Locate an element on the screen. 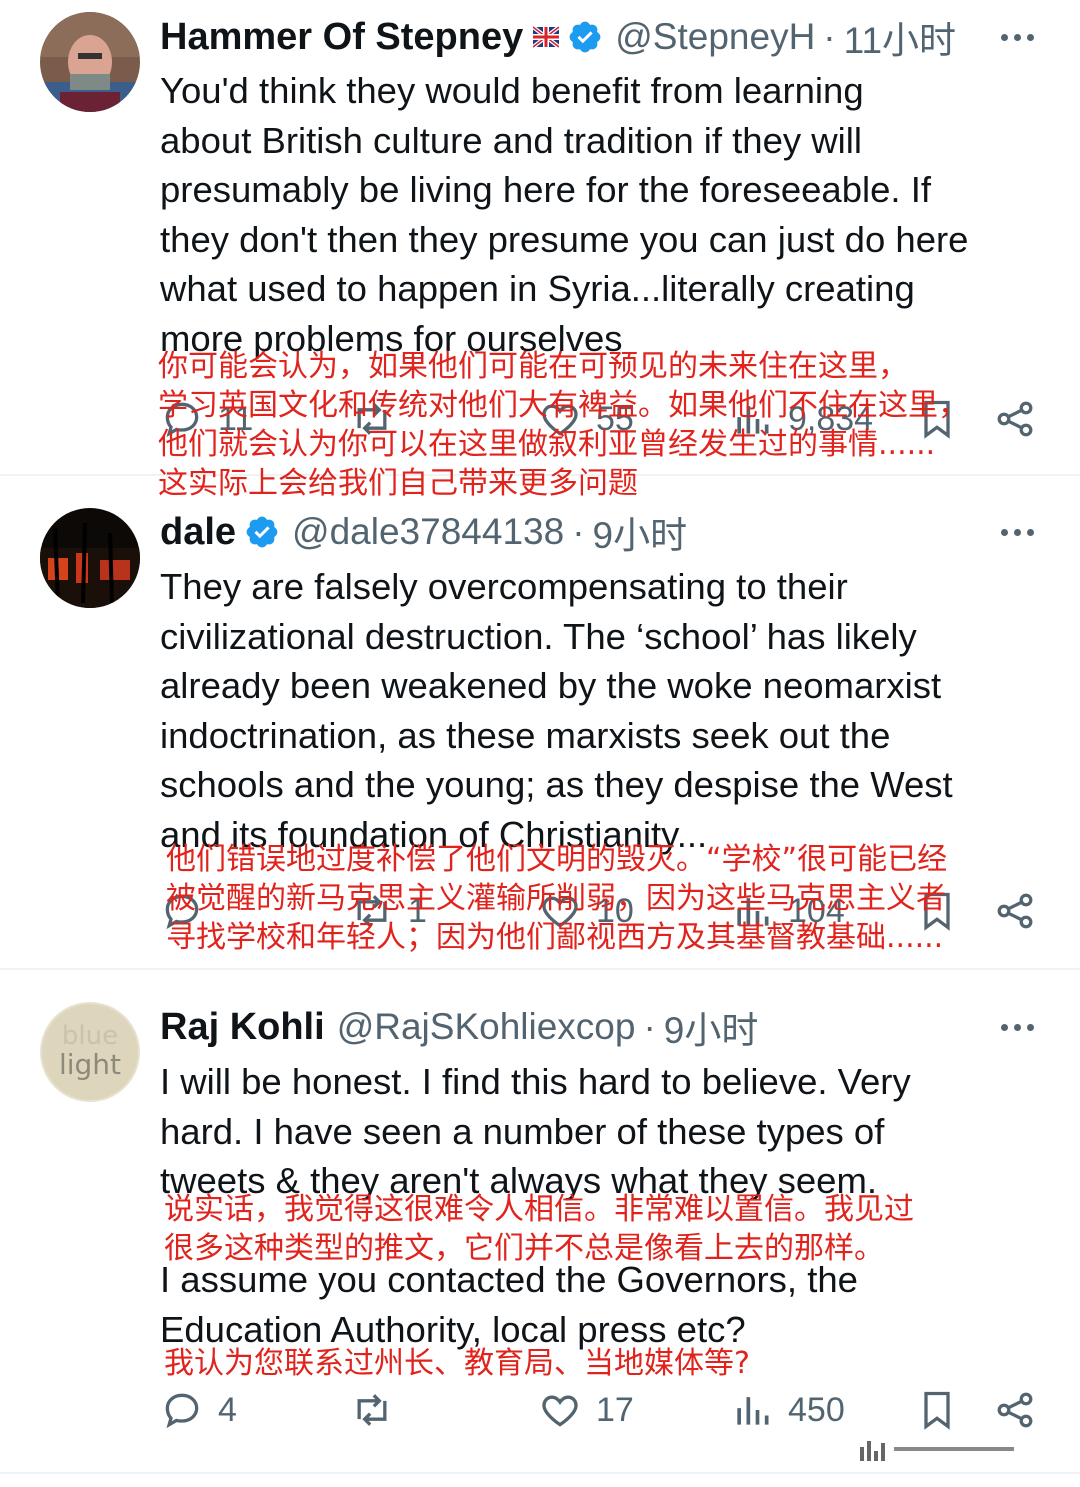 This screenshot has width=1080, height=1487. tweet-header: dale @dale37844138 · 9小时 is located at coordinates (560, 532).